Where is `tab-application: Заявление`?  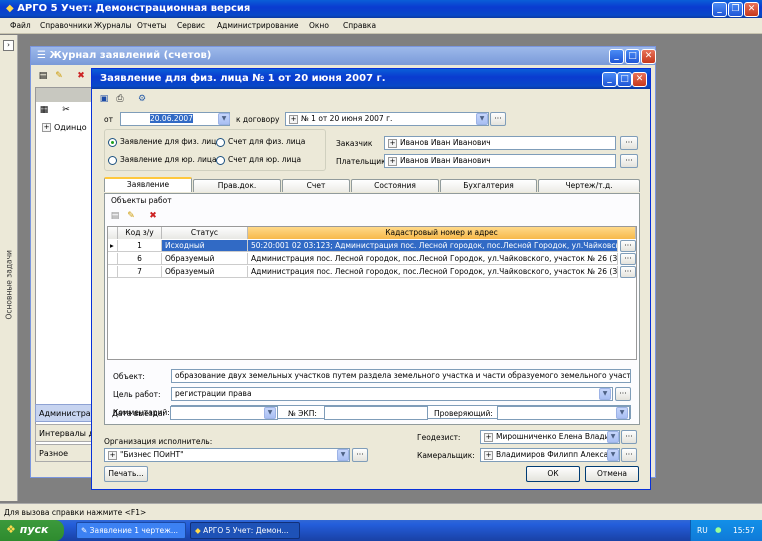
tab-application: Заявление is located at coordinates (148, 184).